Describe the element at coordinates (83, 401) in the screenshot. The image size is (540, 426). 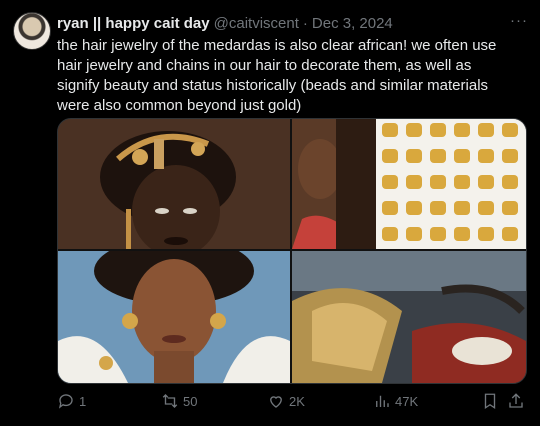
I see `reply-count: 1` at that location.